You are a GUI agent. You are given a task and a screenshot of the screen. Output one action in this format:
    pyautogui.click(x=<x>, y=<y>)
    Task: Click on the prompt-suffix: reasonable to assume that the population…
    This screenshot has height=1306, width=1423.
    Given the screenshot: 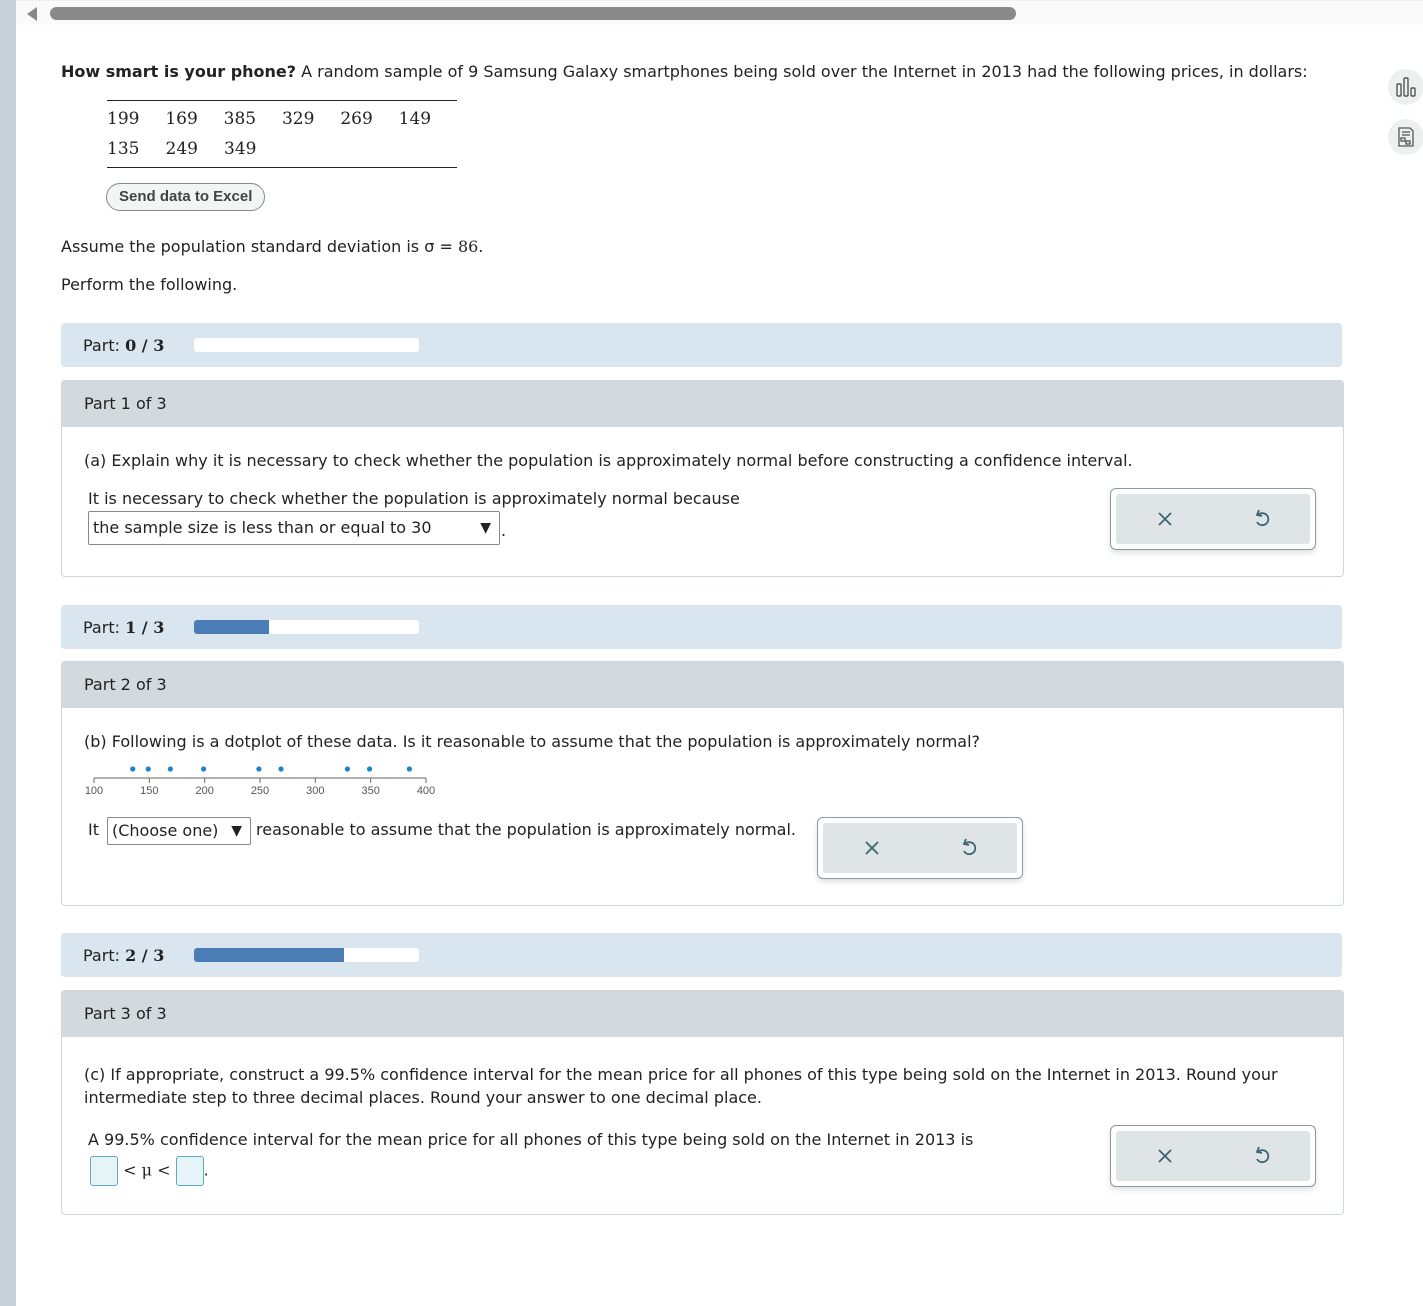 What is the action you would take?
    pyautogui.click(x=526, y=829)
    